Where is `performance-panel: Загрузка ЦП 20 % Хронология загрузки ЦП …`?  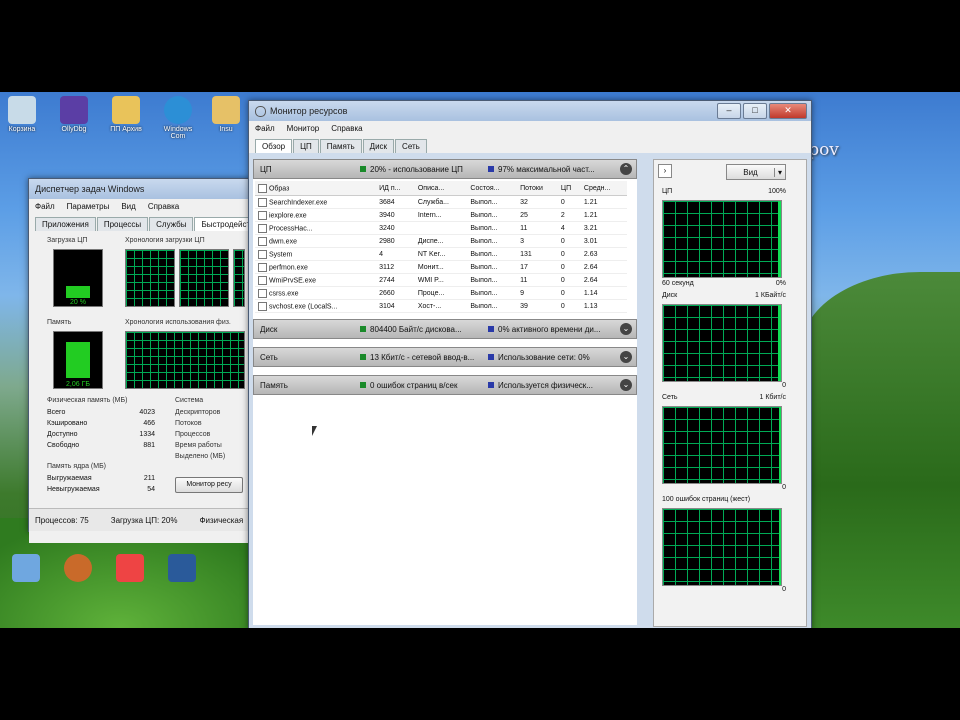 performance-panel: Загрузка ЦП 20 % Хронология загрузки ЦП … is located at coordinates (140, 387).